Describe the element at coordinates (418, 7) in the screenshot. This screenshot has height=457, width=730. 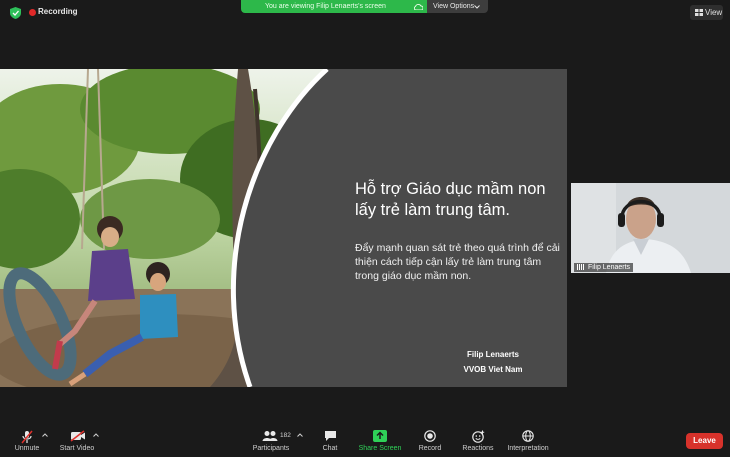
I see `cloud-icon` at that location.